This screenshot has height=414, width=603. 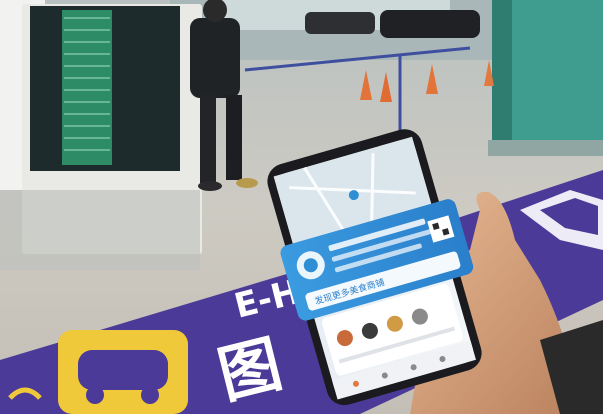 What do you see at coordinates (545, 148) in the screenshot?
I see `pillar-base` at bounding box center [545, 148].